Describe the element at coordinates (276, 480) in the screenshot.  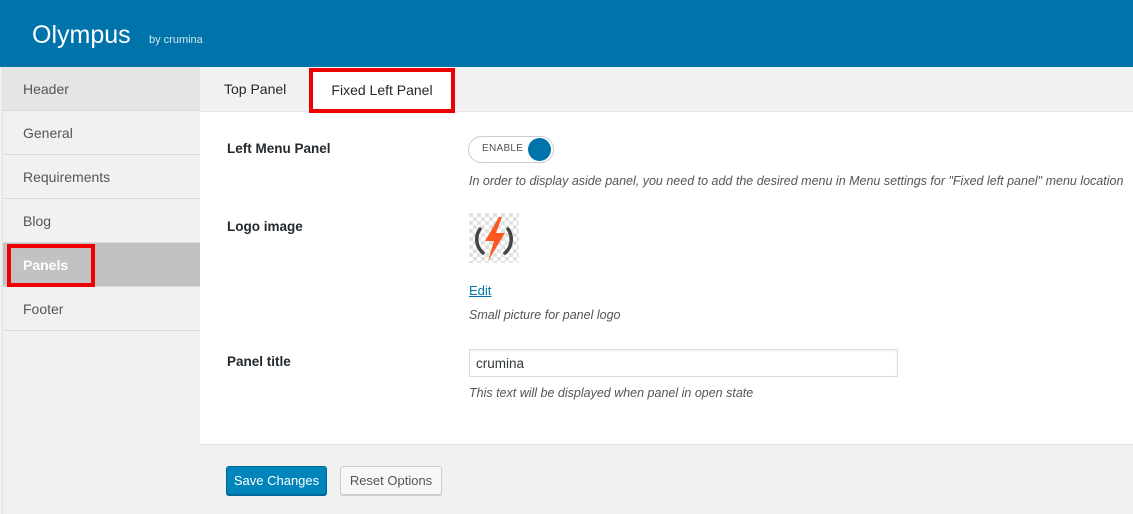
I see `save-changes-button: Save Changes` at that location.